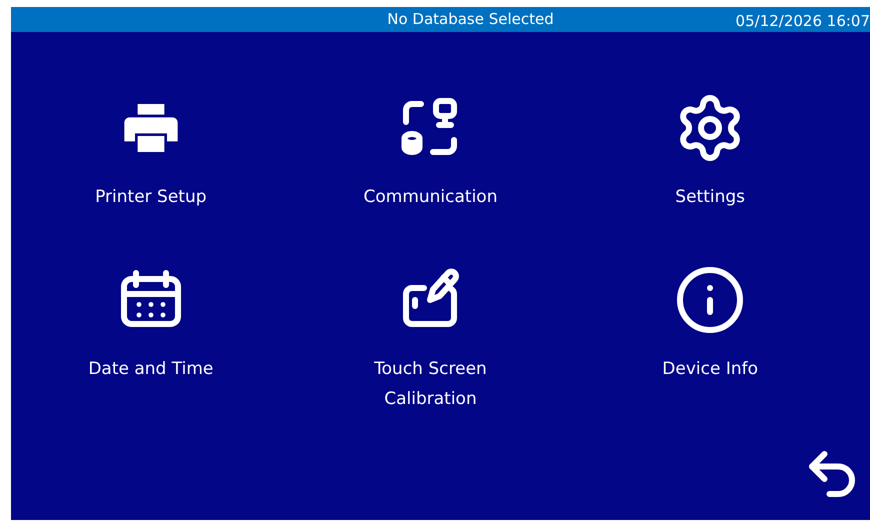 The image size is (870, 523). I want to click on menu-tile: Touch Screen Calibration, so click(430, 339).